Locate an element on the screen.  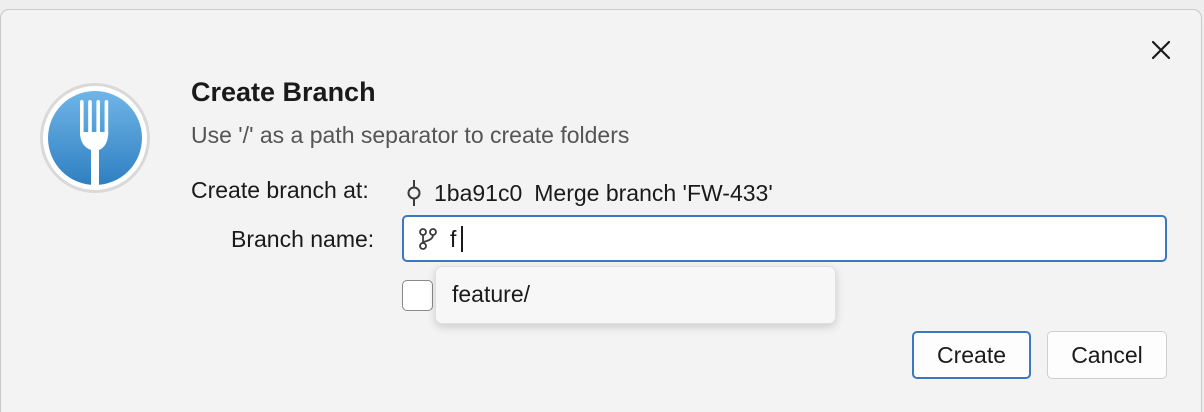
branch-at-label: Create branch at: is located at coordinates (280, 190).